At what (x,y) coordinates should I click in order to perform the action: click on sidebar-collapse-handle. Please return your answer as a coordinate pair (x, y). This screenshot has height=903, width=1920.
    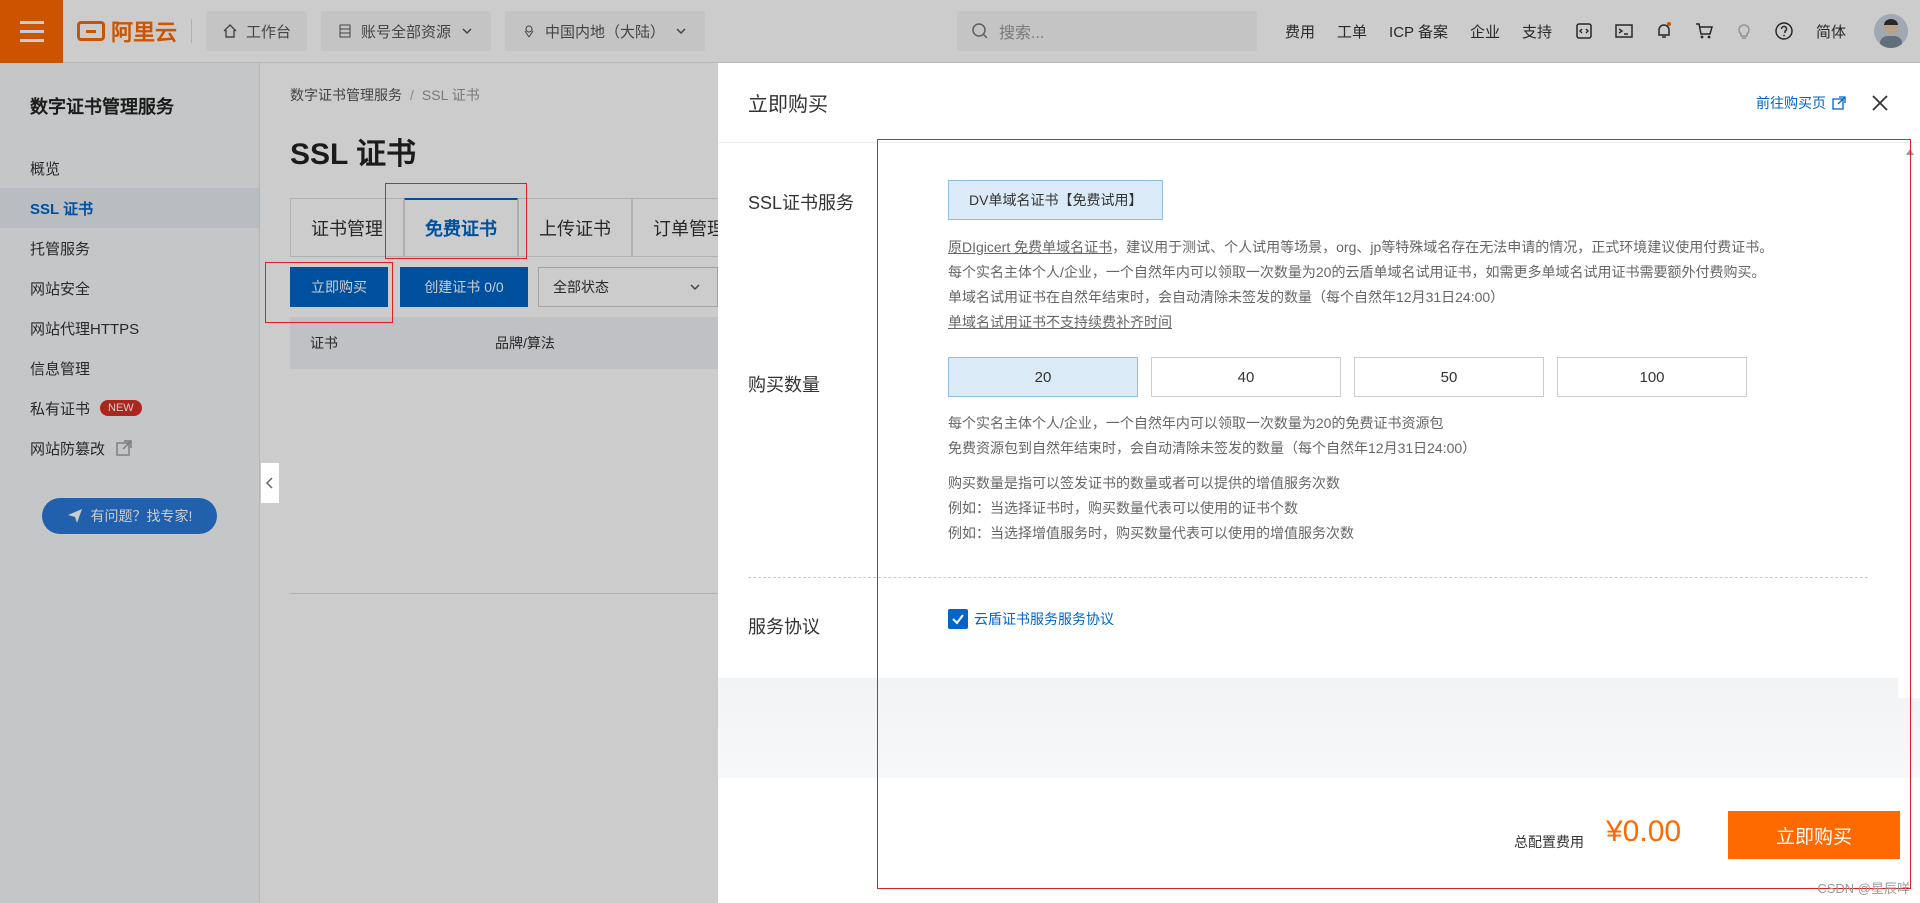
    Looking at the image, I should click on (270, 483).